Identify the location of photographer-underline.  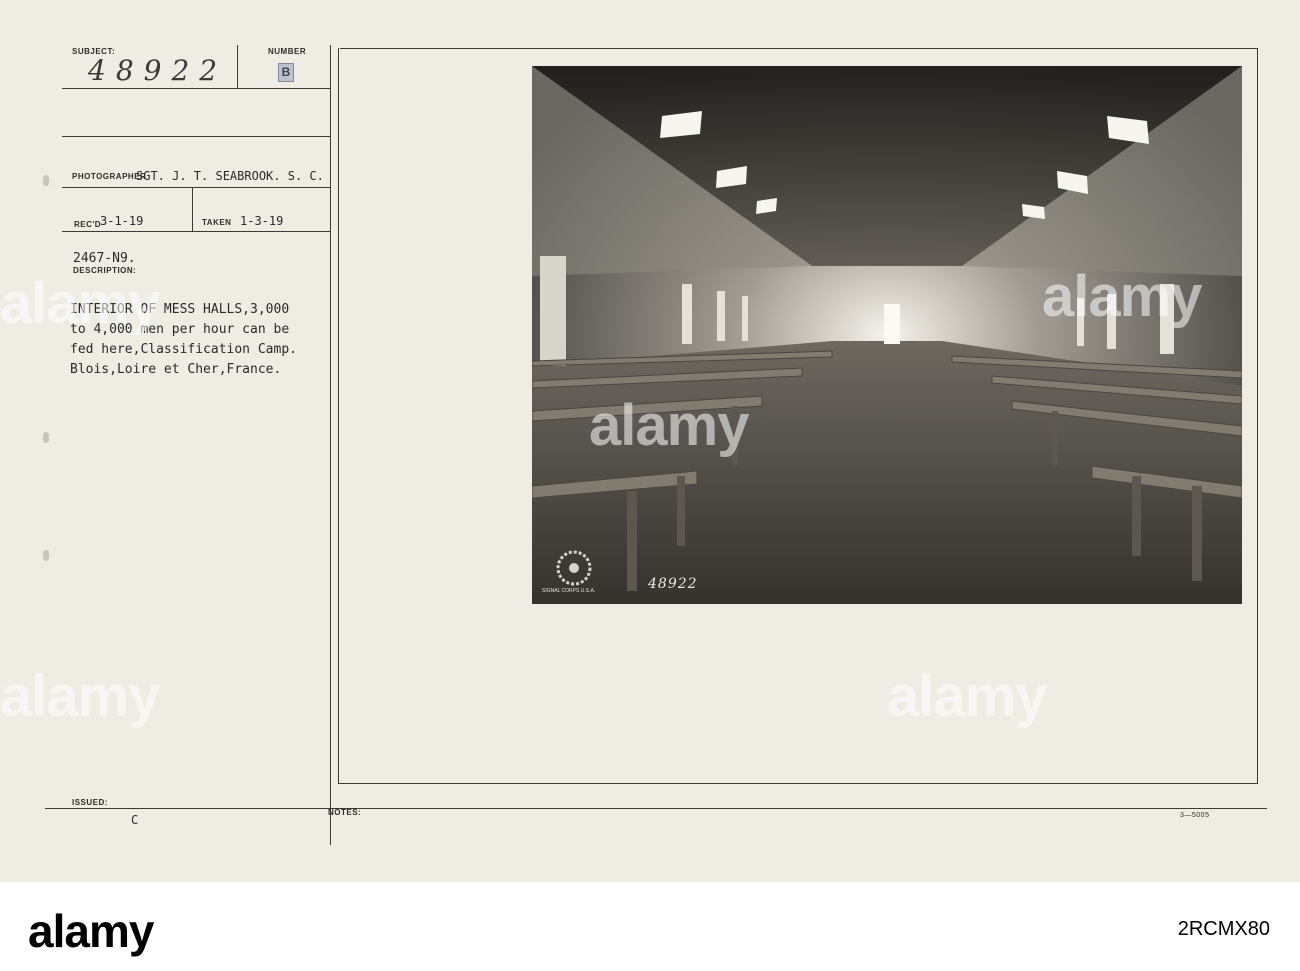
(196, 187).